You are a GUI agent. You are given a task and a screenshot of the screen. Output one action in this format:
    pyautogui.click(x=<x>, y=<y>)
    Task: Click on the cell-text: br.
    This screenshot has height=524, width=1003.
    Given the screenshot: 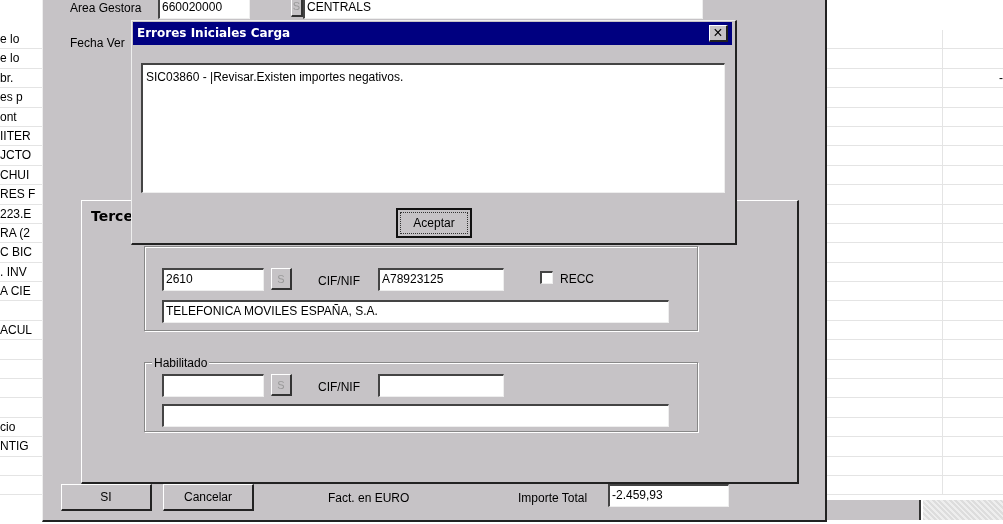 What is the action you would take?
    pyautogui.click(x=7, y=77)
    